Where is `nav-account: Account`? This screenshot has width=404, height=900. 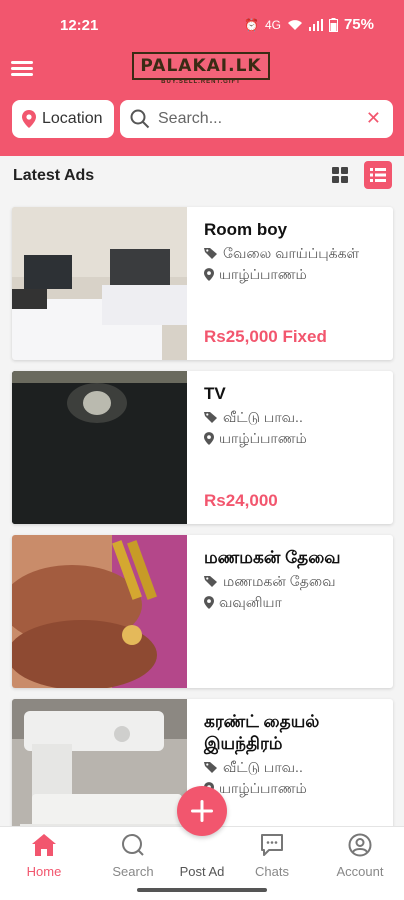
nav-account: Account is located at coordinates (360, 856).